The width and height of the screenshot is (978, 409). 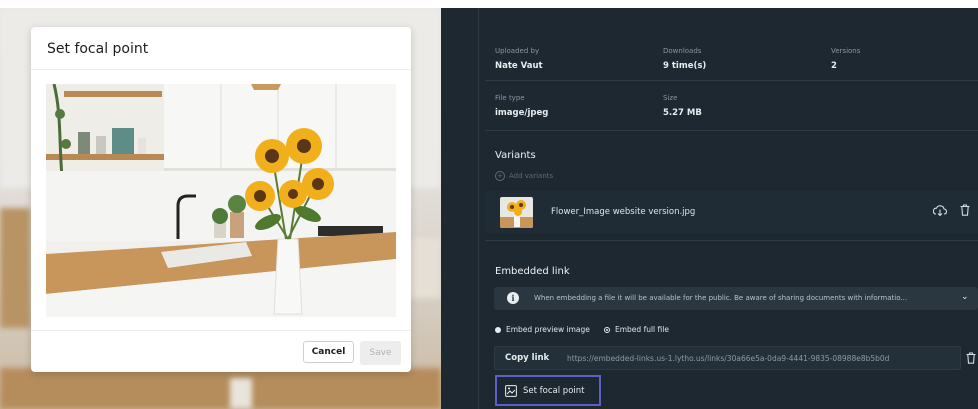 What do you see at coordinates (527, 358) in the screenshot?
I see `copy-link-button: Copy link` at bounding box center [527, 358].